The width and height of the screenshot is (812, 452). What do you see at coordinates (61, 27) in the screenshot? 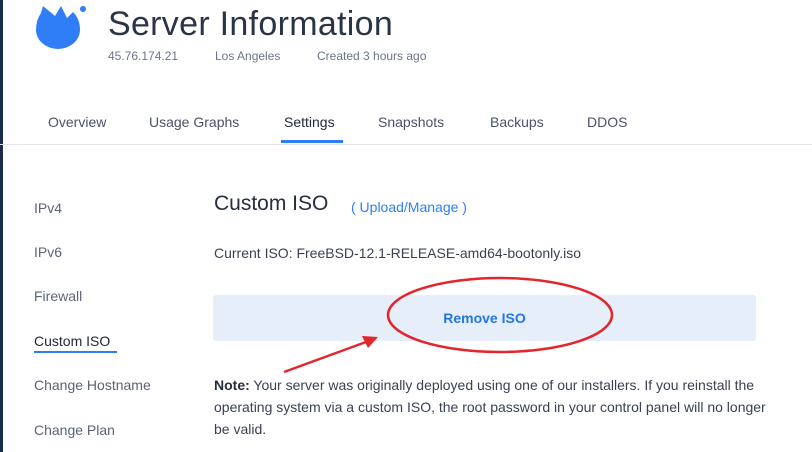
I see `droplet-logo-icon` at bounding box center [61, 27].